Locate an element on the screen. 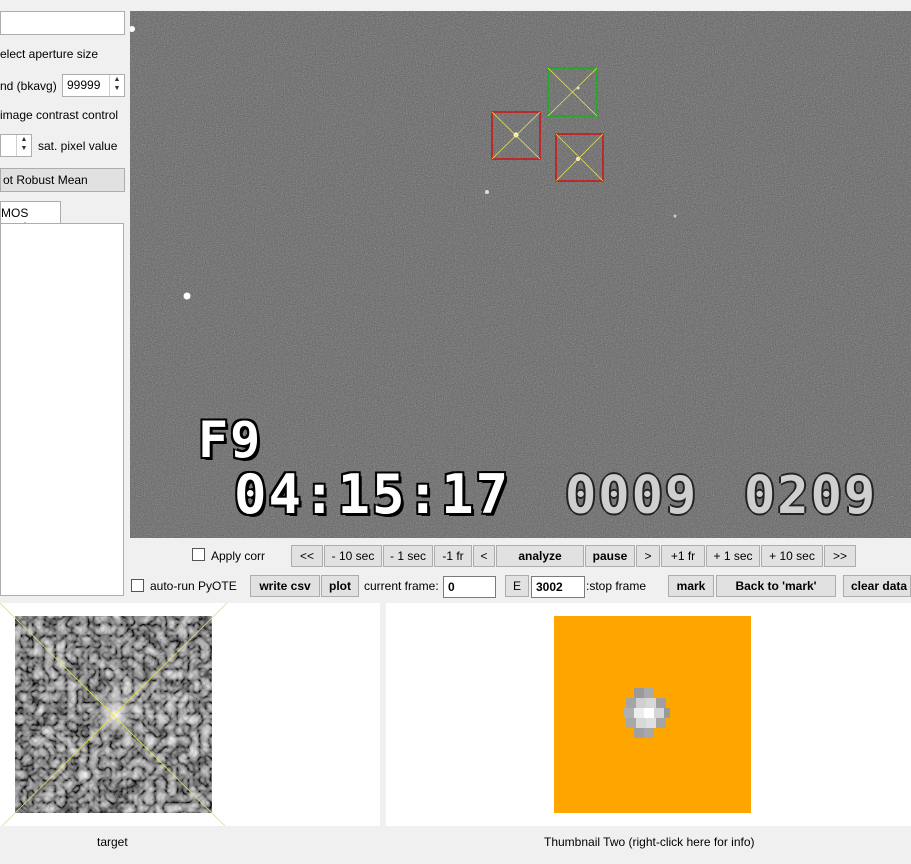  pause-button: pause is located at coordinates (610, 556).